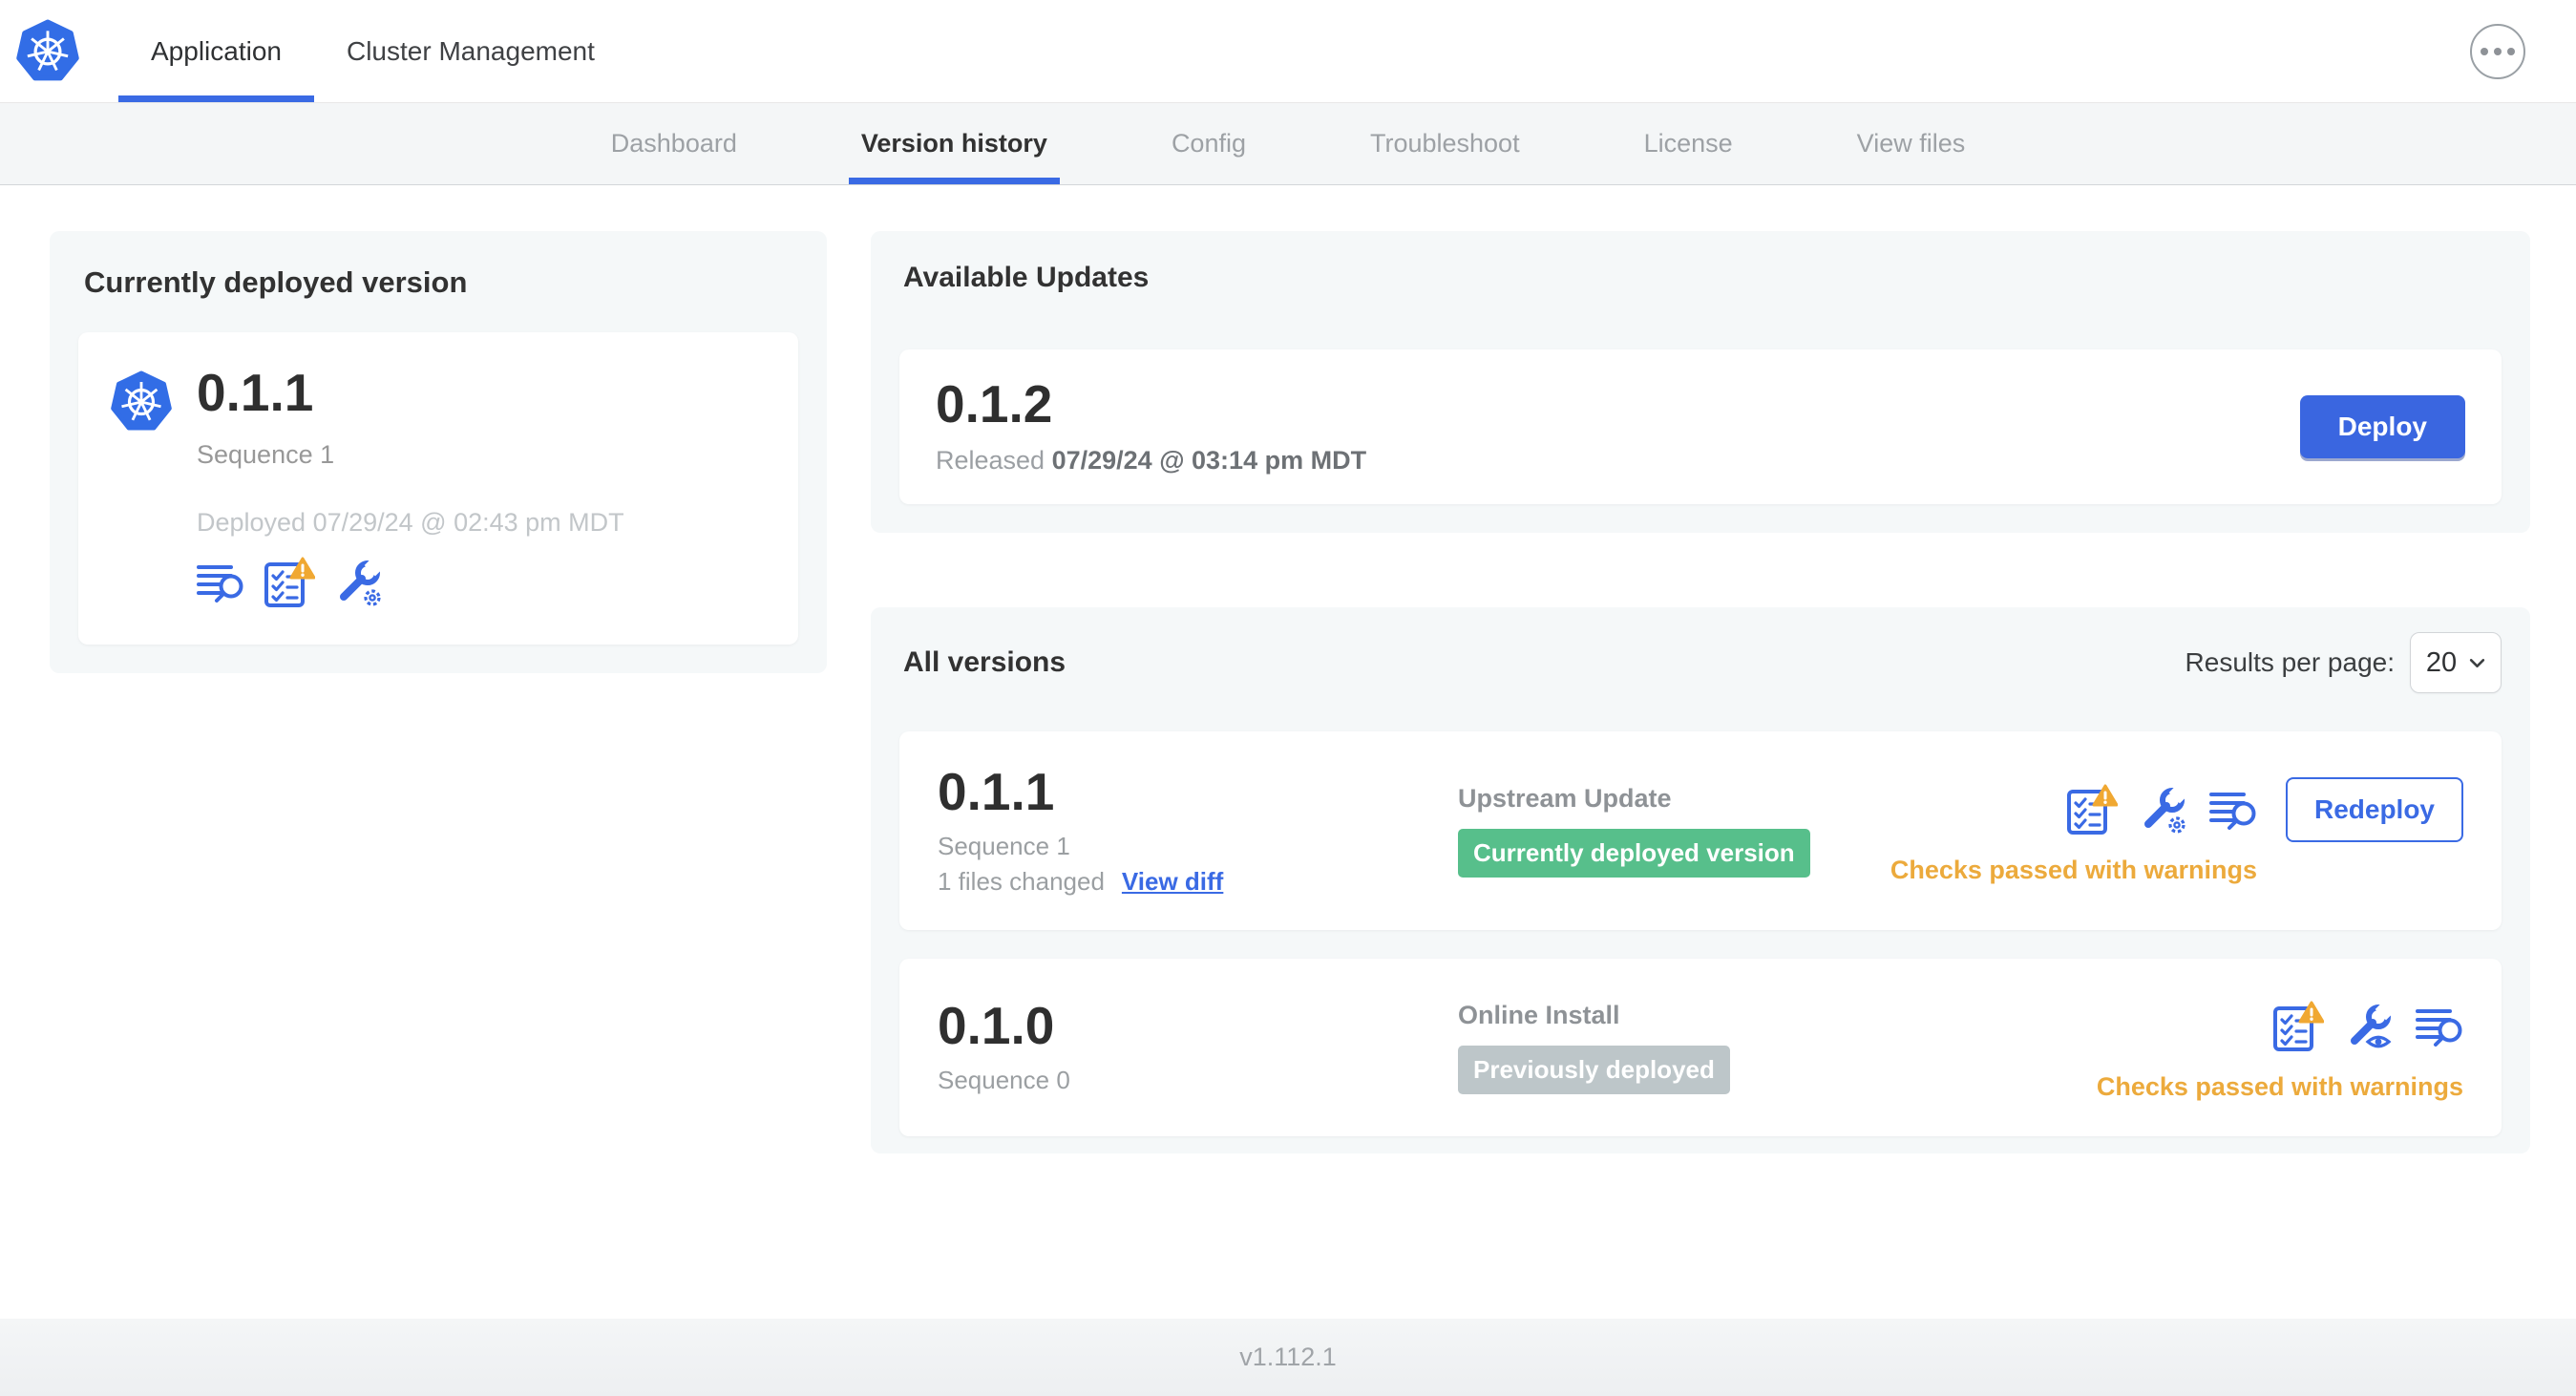 The image size is (2576, 1396). What do you see at coordinates (2477, 663) in the screenshot?
I see `chevron-down-icon` at bounding box center [2477, 663].